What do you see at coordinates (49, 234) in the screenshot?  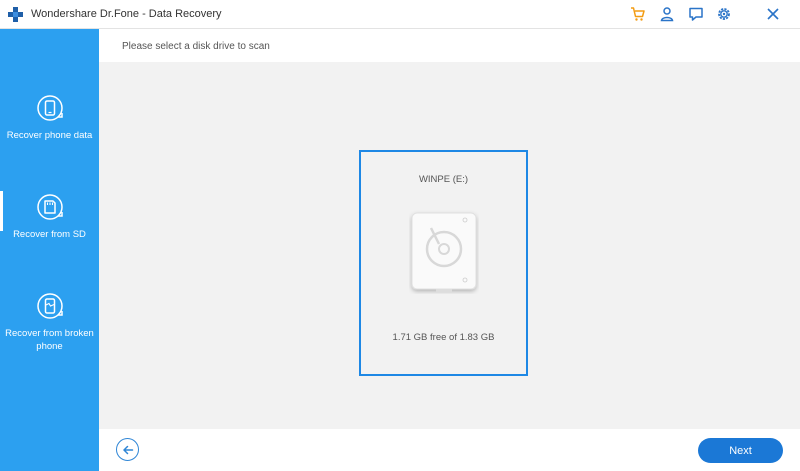 I see `sidebar-item-label: Recover from SD` at bounding box center [49, 234].